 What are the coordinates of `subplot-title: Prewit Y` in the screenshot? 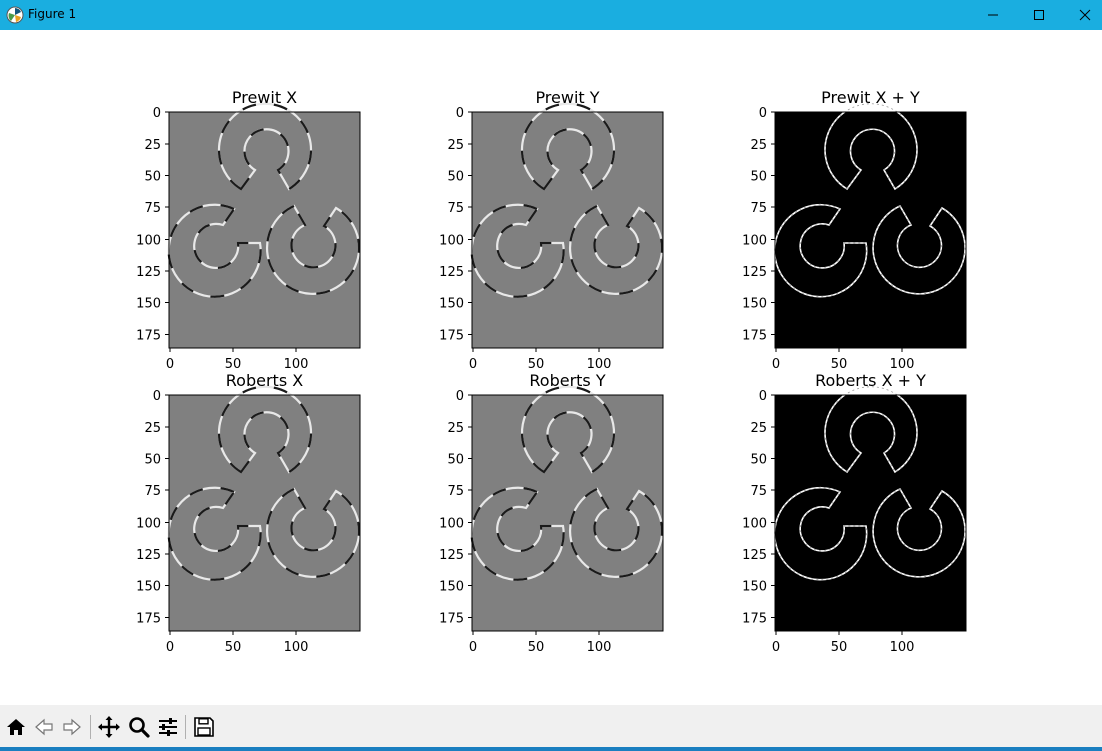 It's located at (567, 97).